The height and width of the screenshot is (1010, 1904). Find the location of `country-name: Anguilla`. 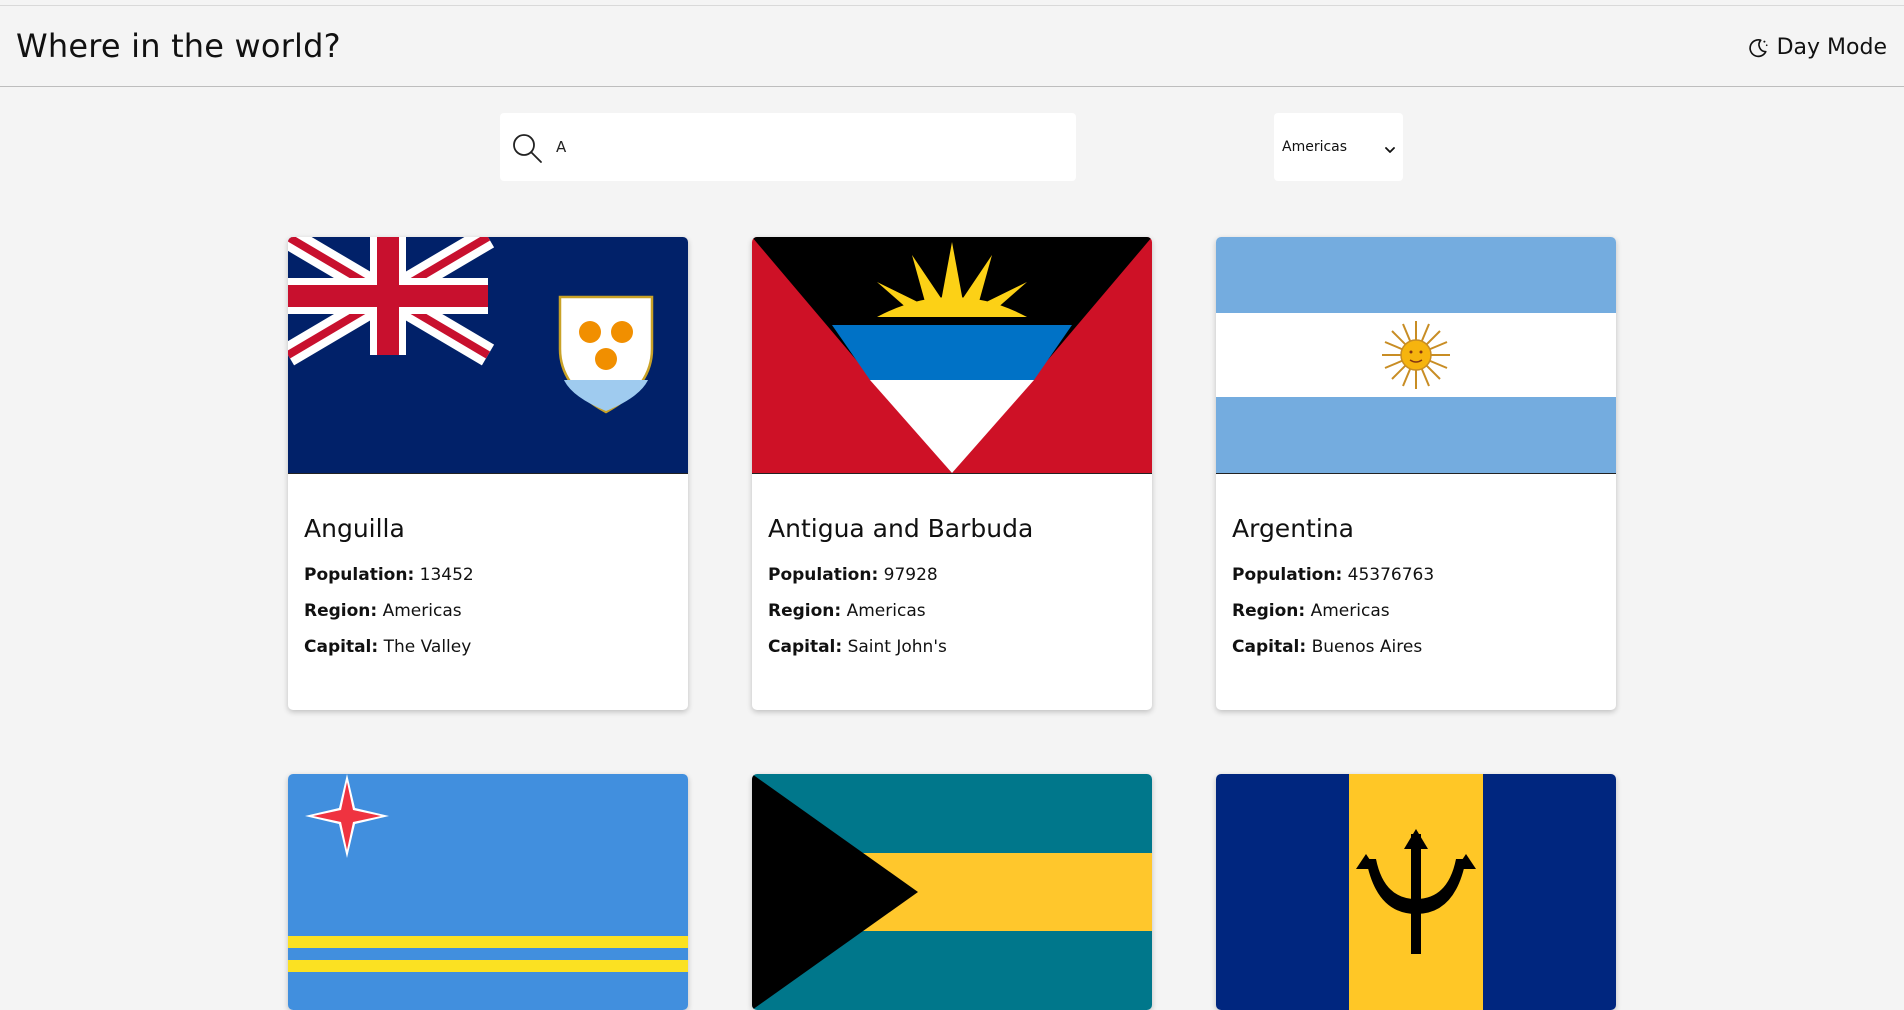

country-name: Anguilla is located at coordinates (354, 528).